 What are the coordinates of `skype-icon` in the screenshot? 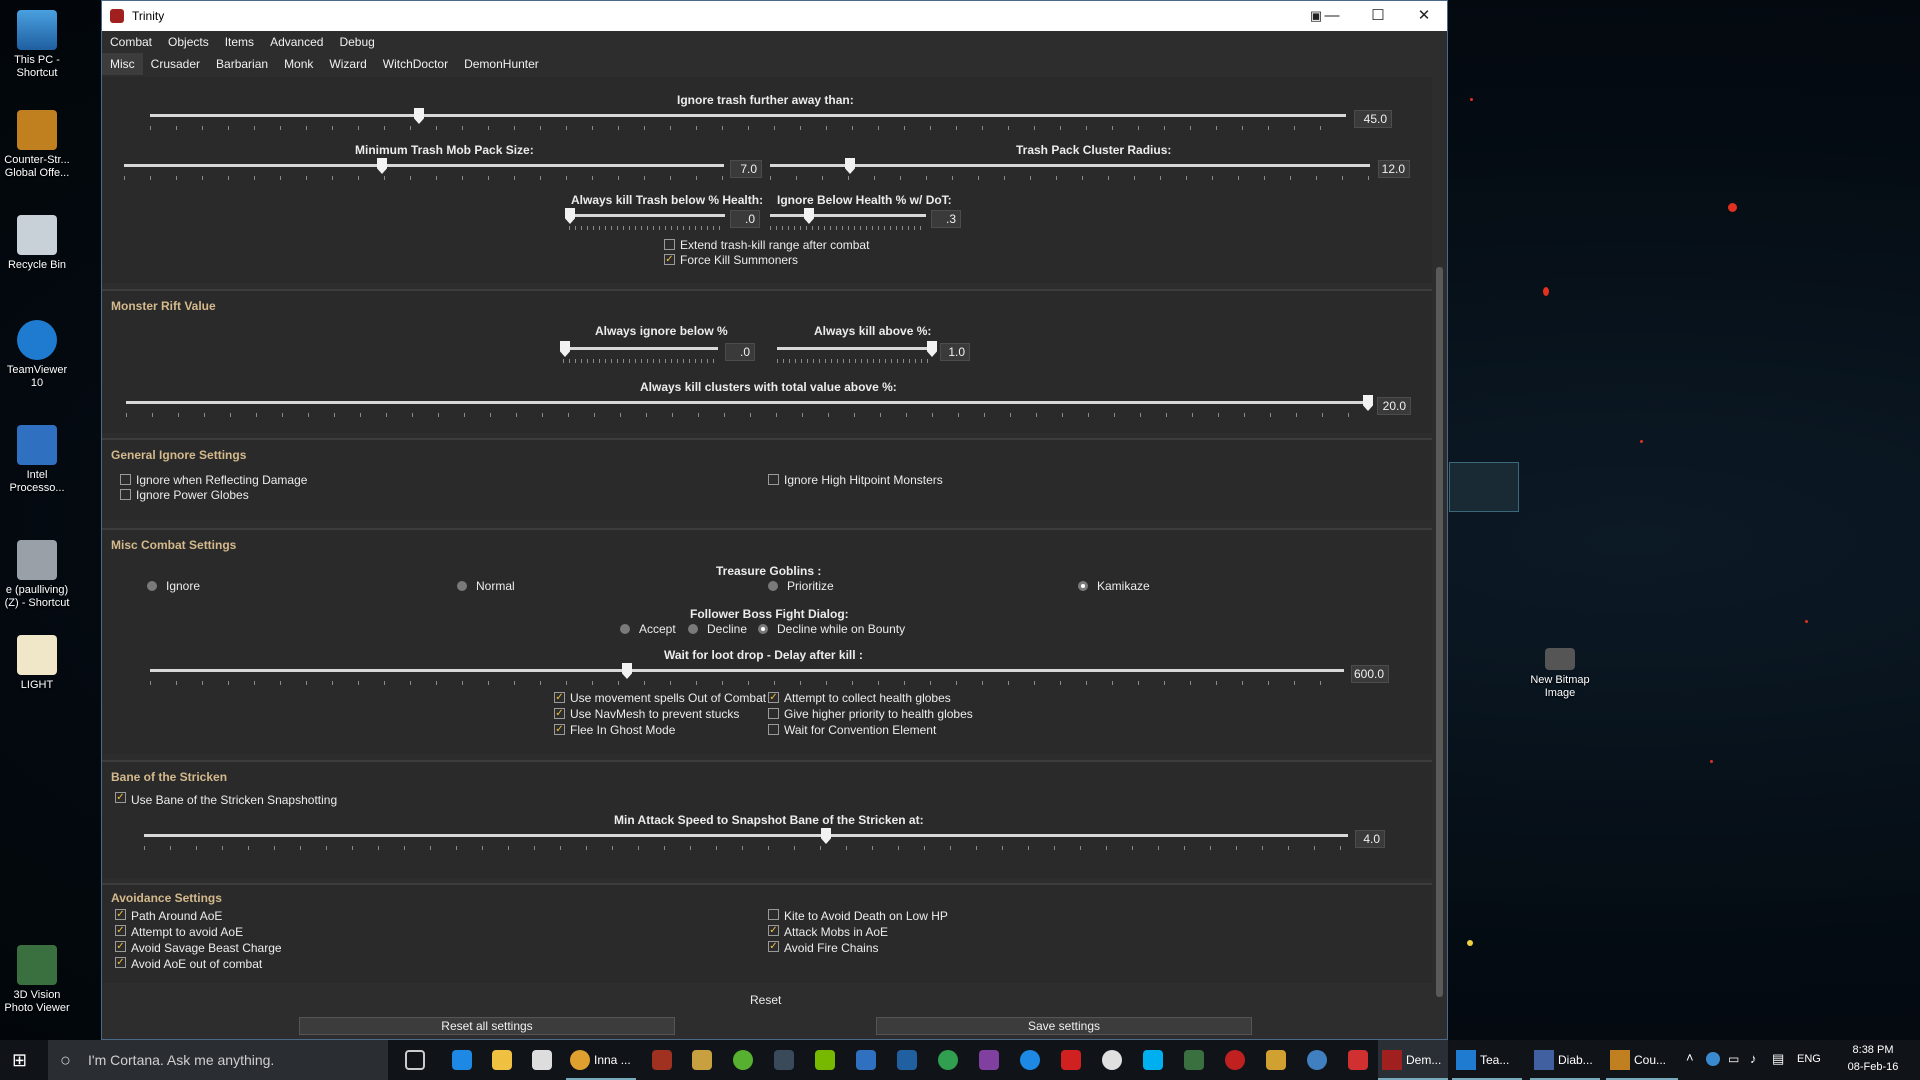 It's located at (1153, 1060).